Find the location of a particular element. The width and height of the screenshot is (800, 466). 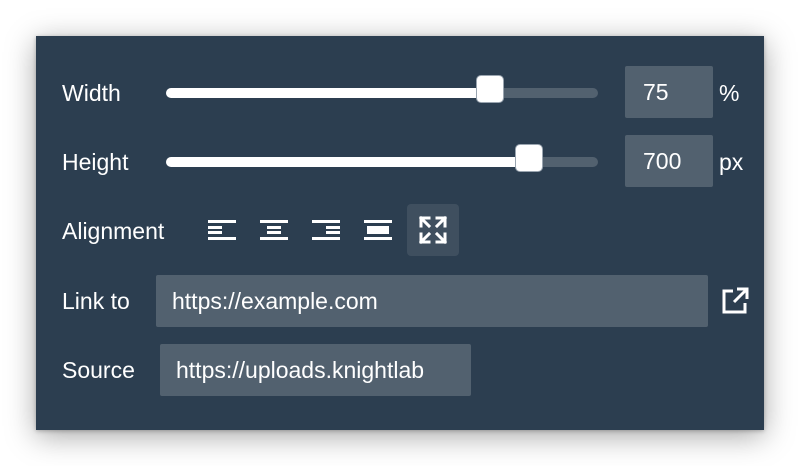

height-slider is located at coordinates (382, 158).